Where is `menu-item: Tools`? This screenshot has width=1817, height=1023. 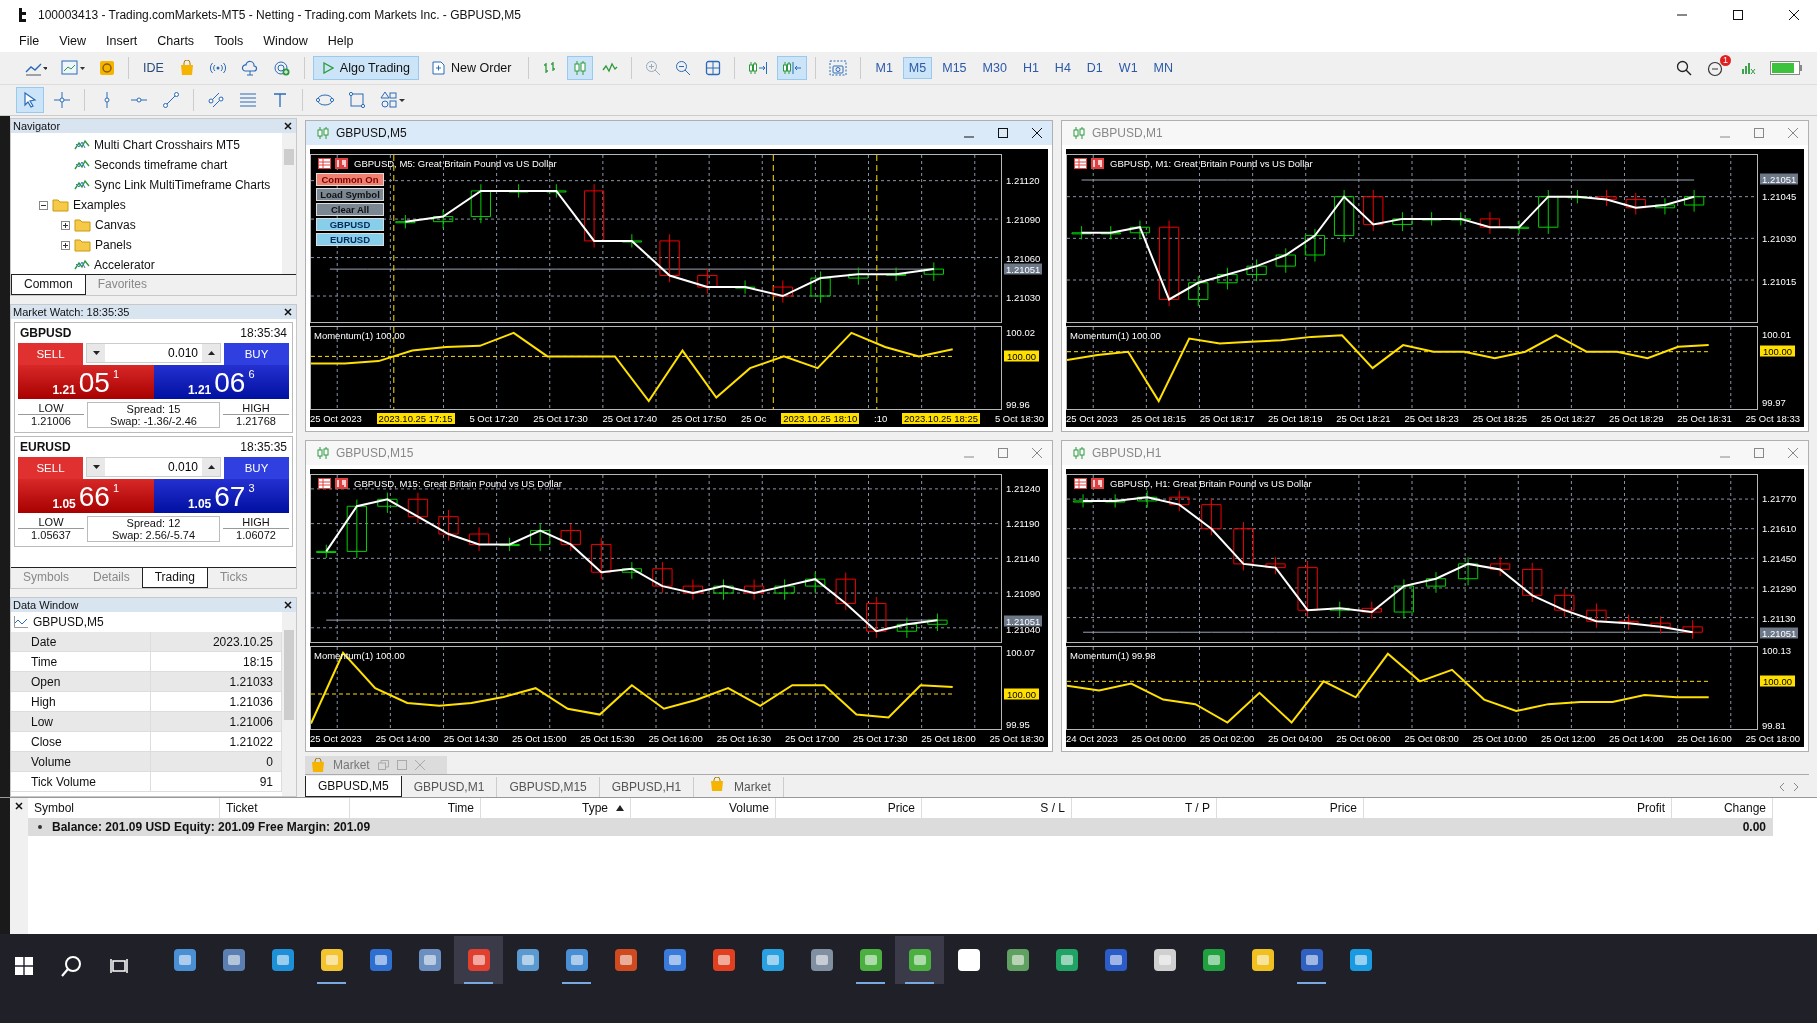
menu-item: Tools is located at coordinates (229, 41).